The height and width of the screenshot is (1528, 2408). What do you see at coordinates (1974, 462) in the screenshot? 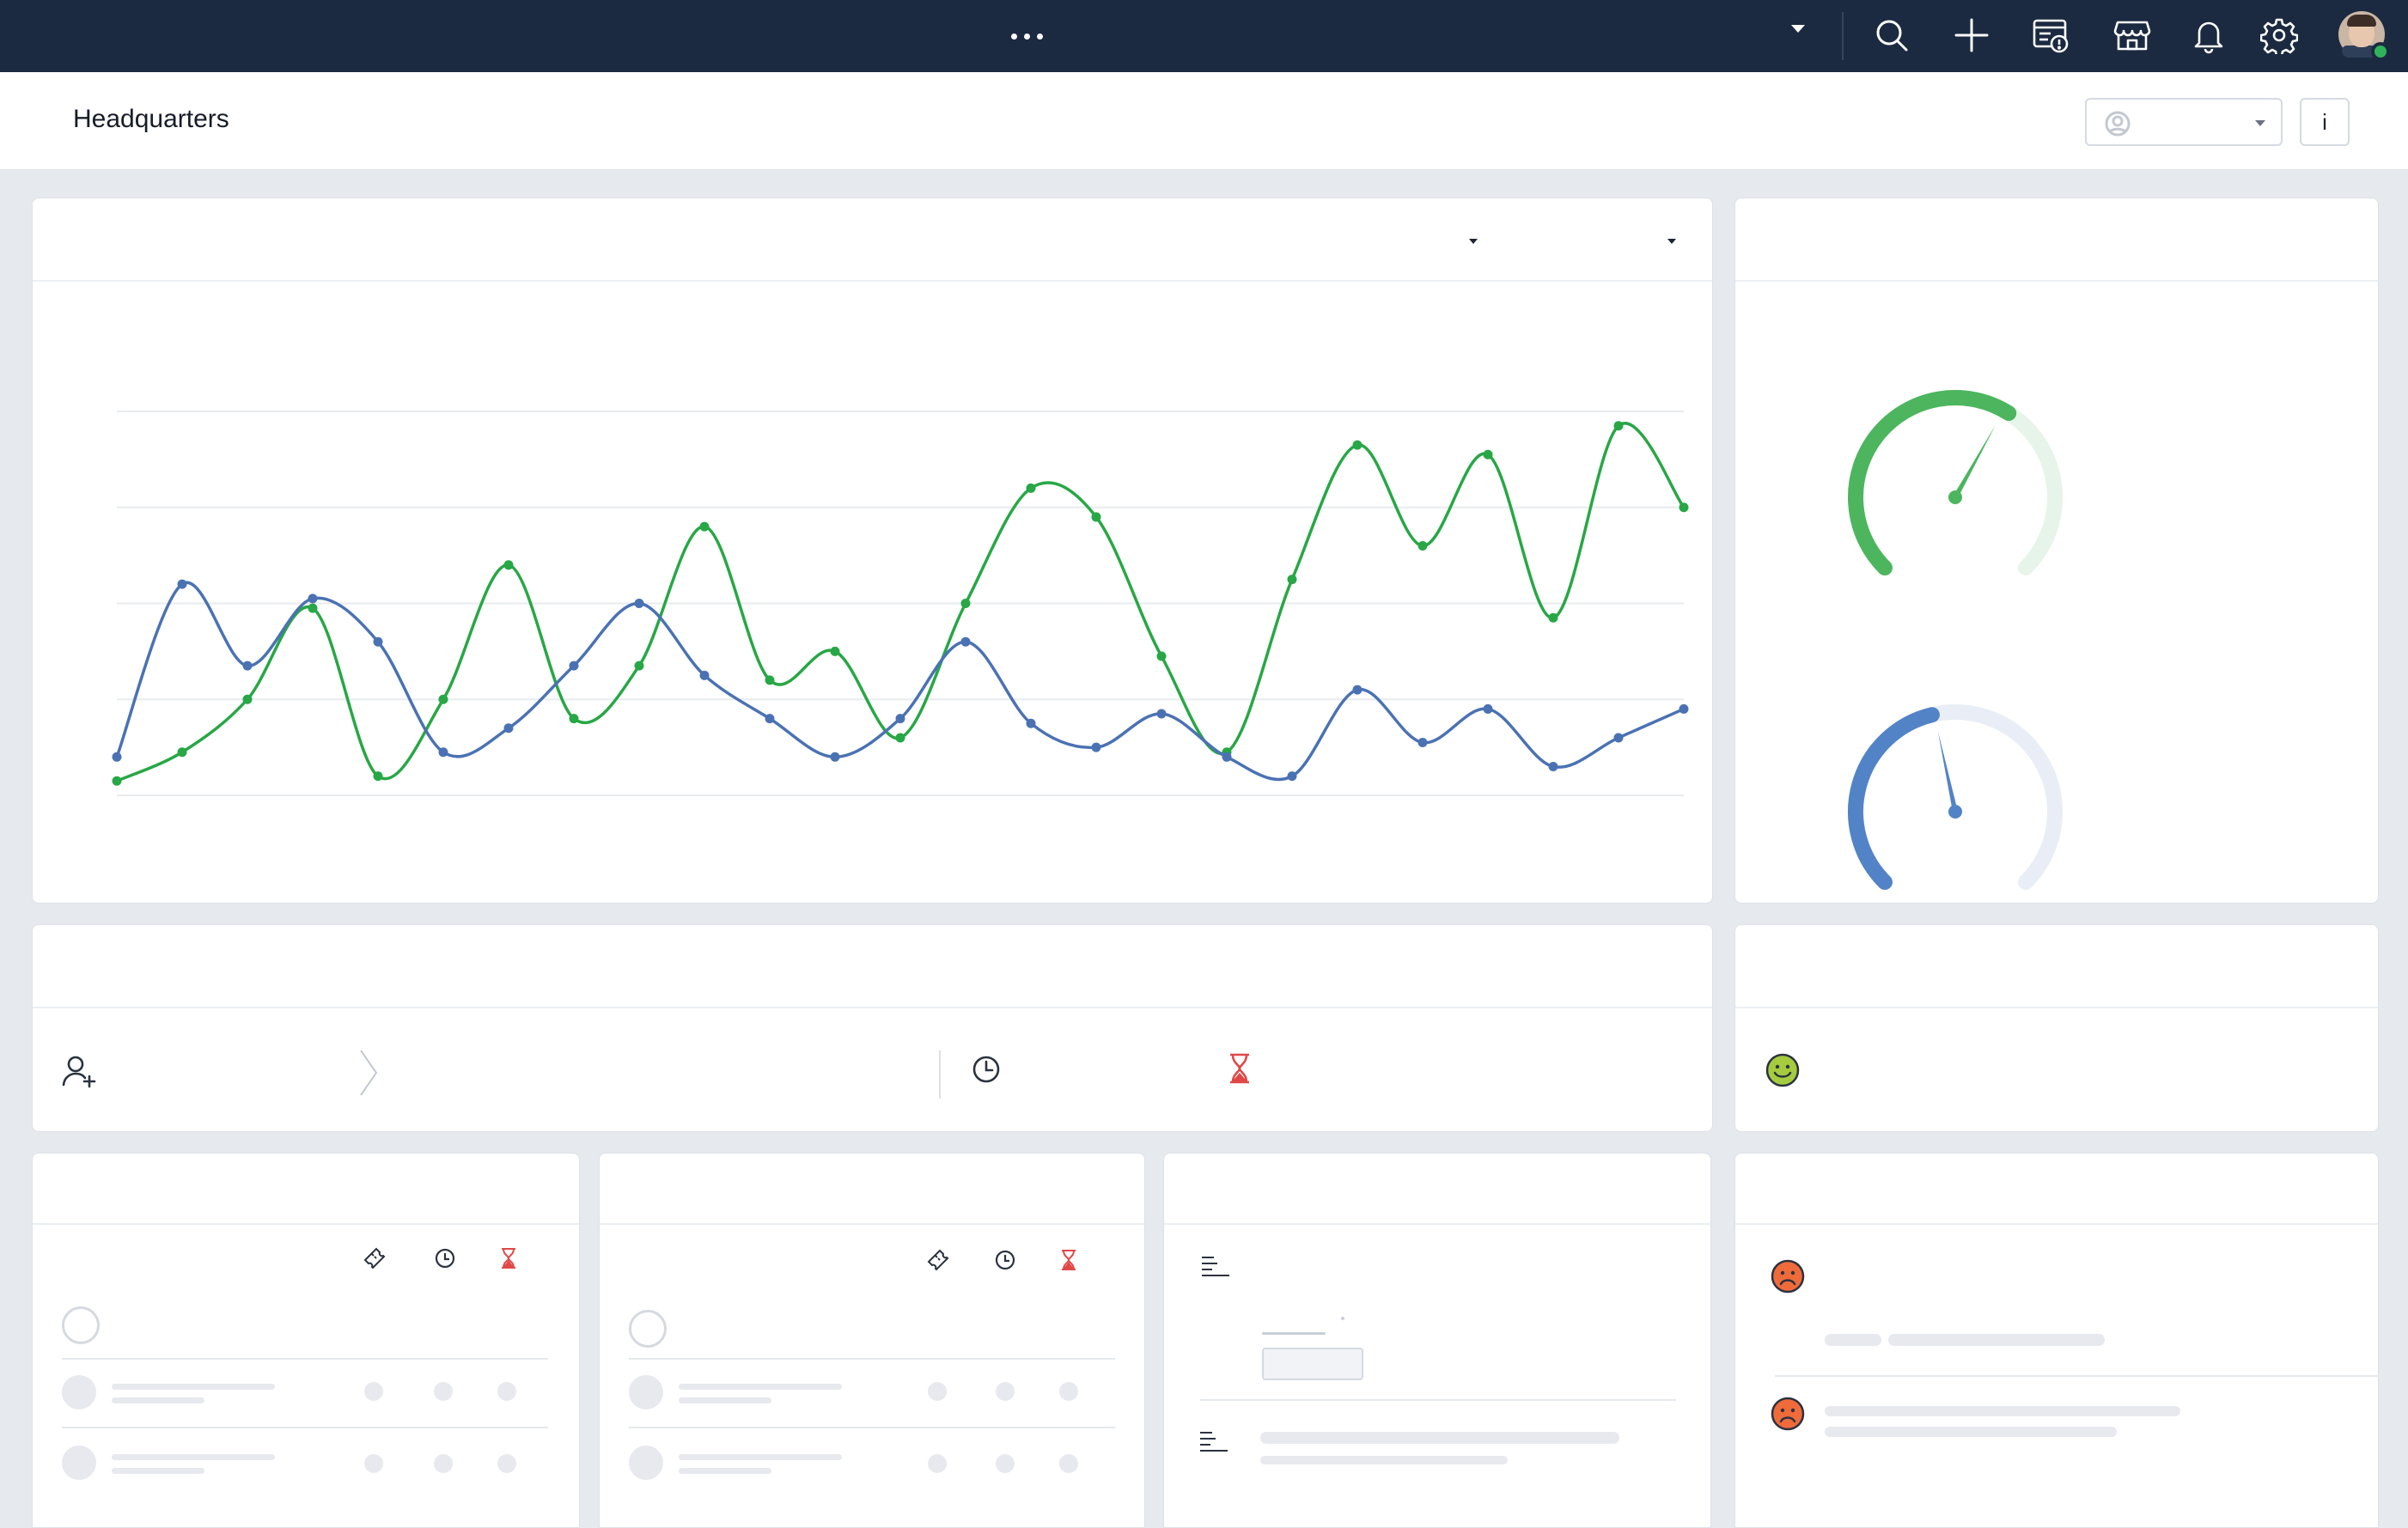
I see `gauge-top-needle` at bounding box center [1974, 462].